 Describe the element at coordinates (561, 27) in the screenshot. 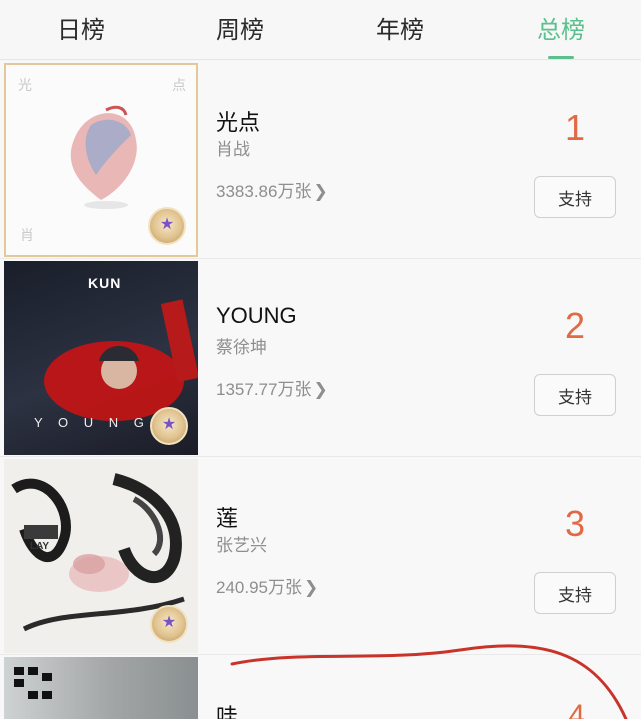

I see `tab-all-time: 总榜` at that location.